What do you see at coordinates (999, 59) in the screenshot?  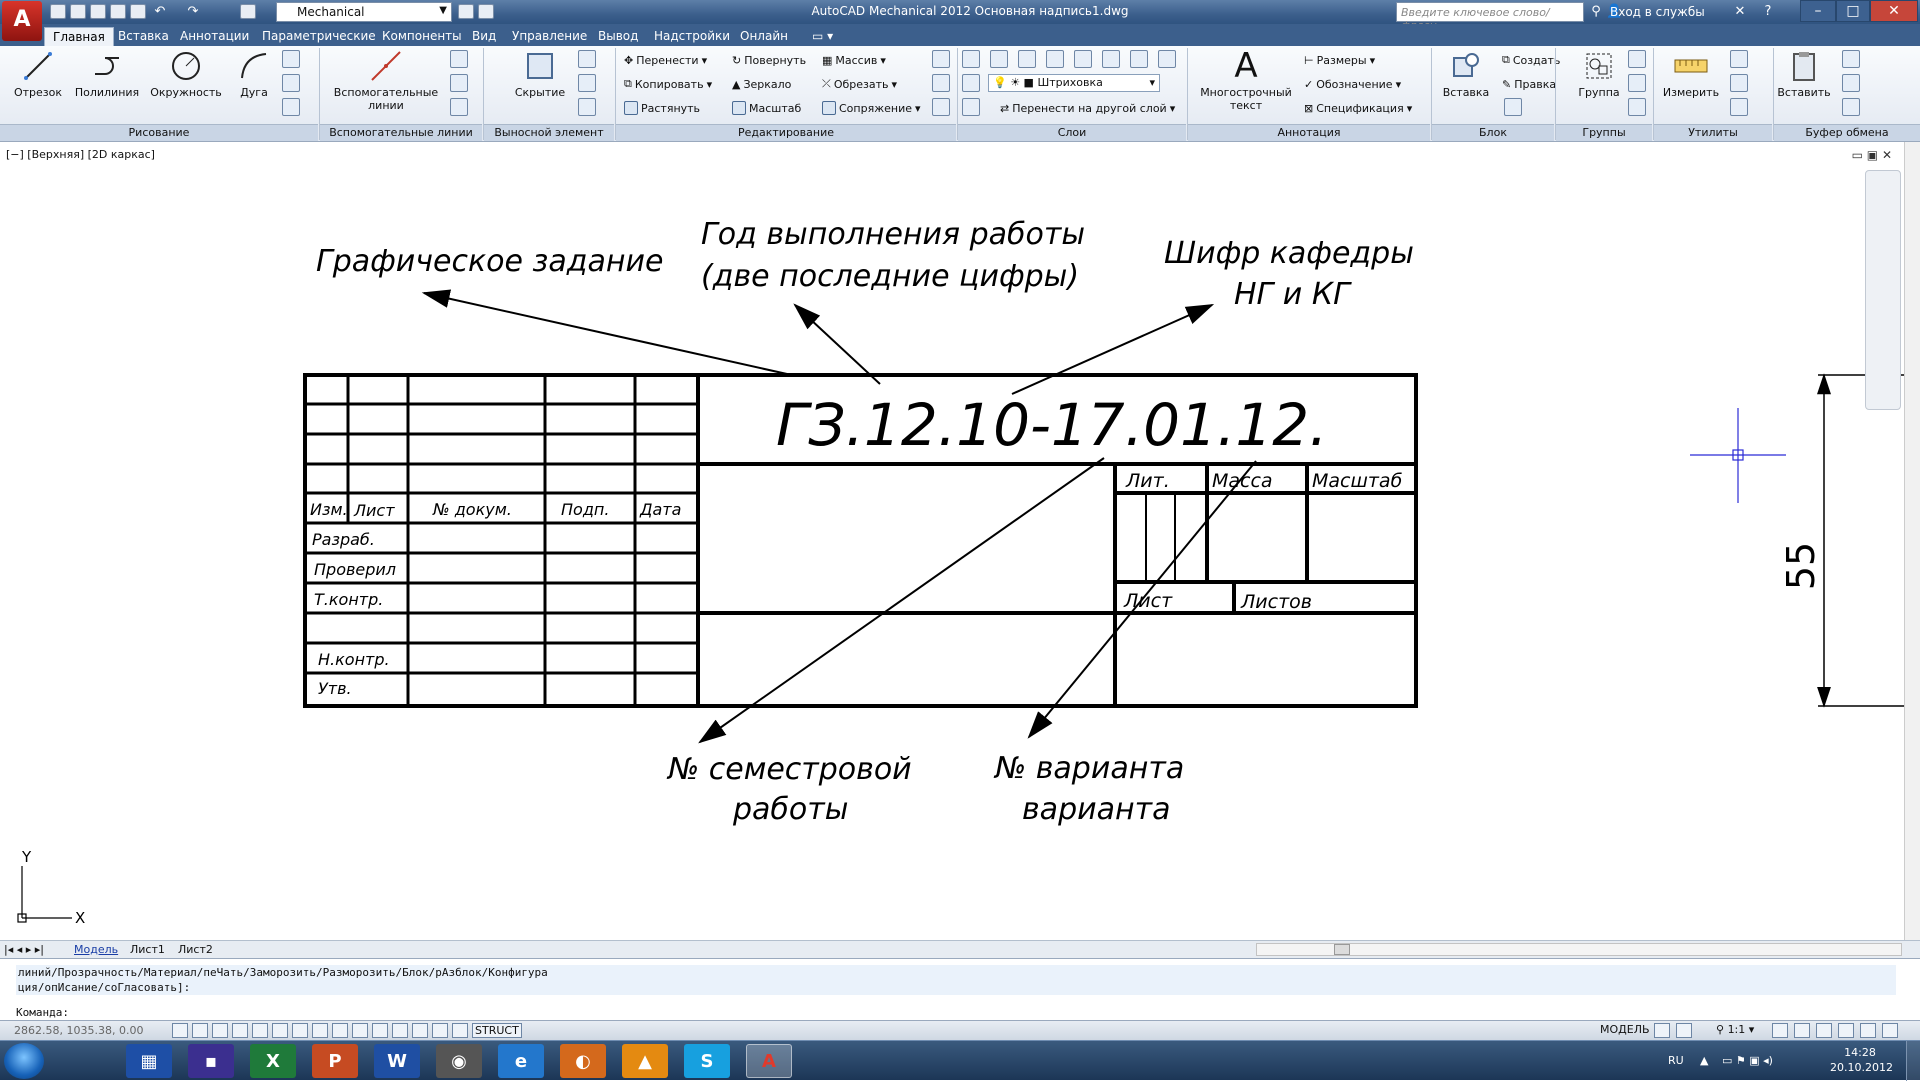 I see `layer-state-icon` at bounding box center [999, 59].